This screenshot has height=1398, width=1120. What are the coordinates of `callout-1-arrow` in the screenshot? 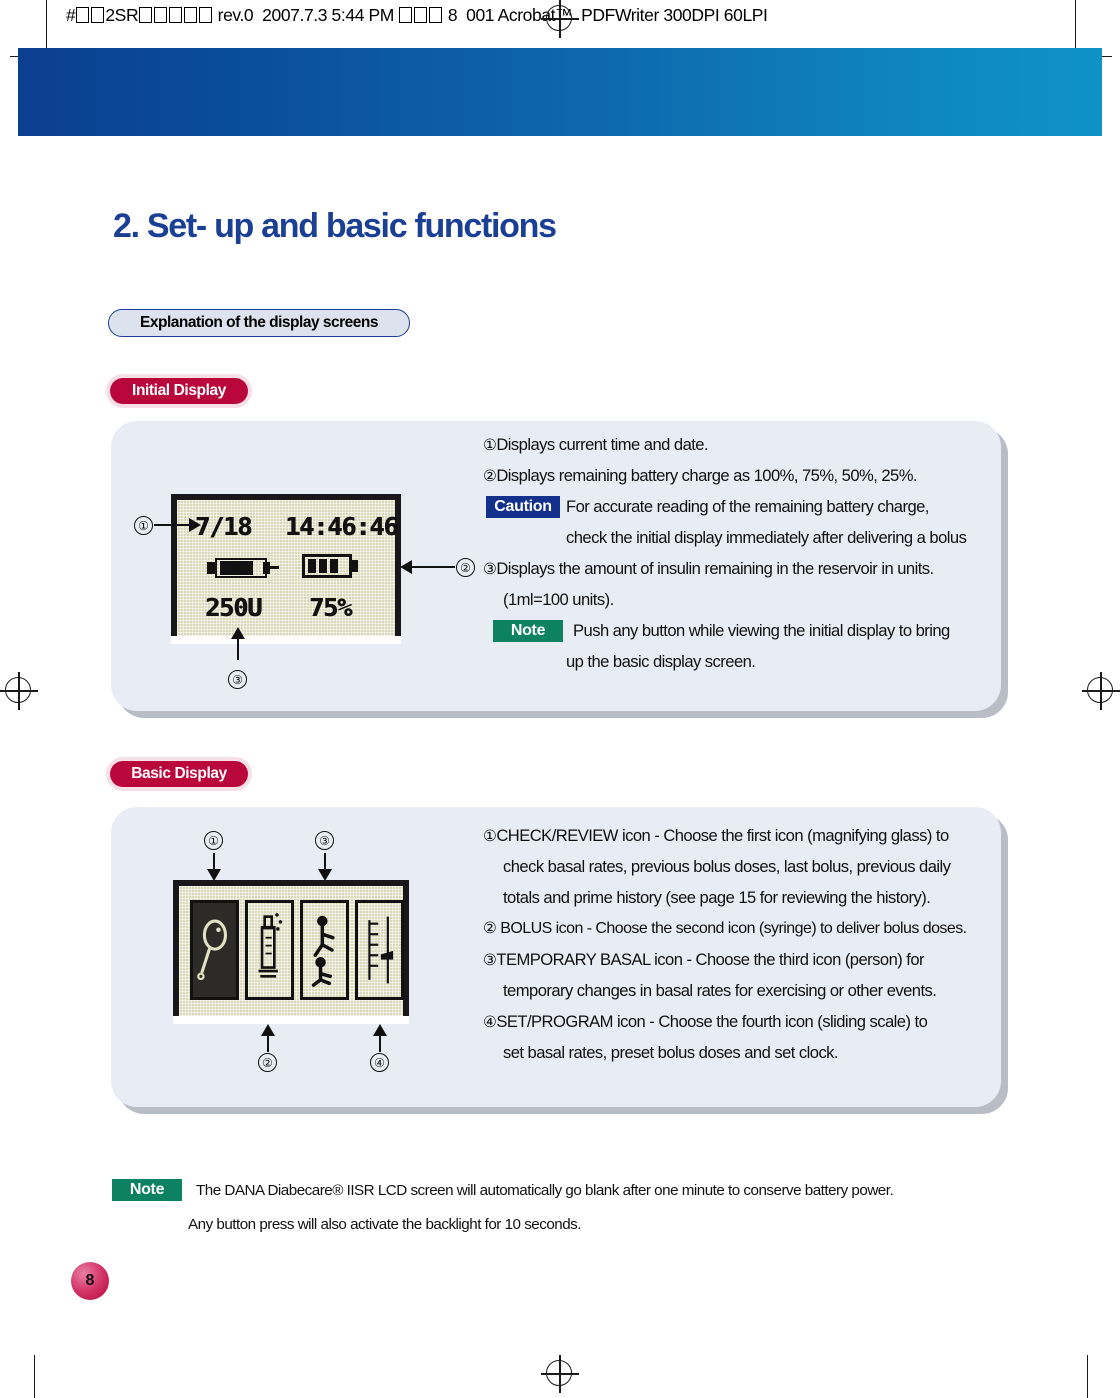 It's located at (195, 525).